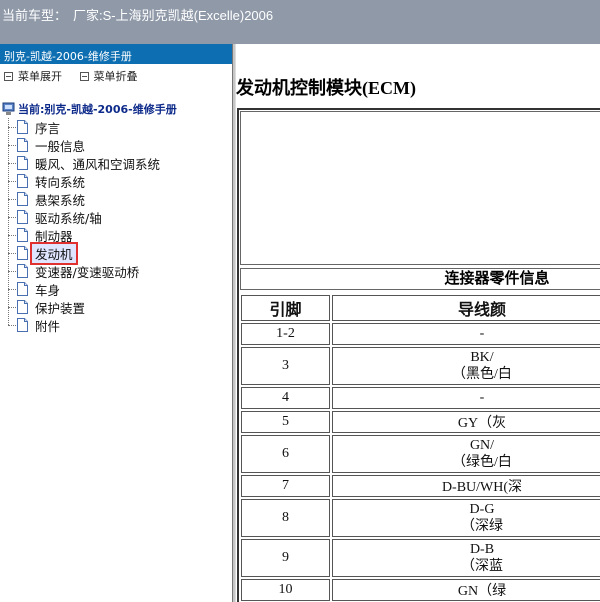  What do you see at coordinates (116, 289) in the screenshot?
I see `tree-item: 车身` at bounding box center [116, 289].